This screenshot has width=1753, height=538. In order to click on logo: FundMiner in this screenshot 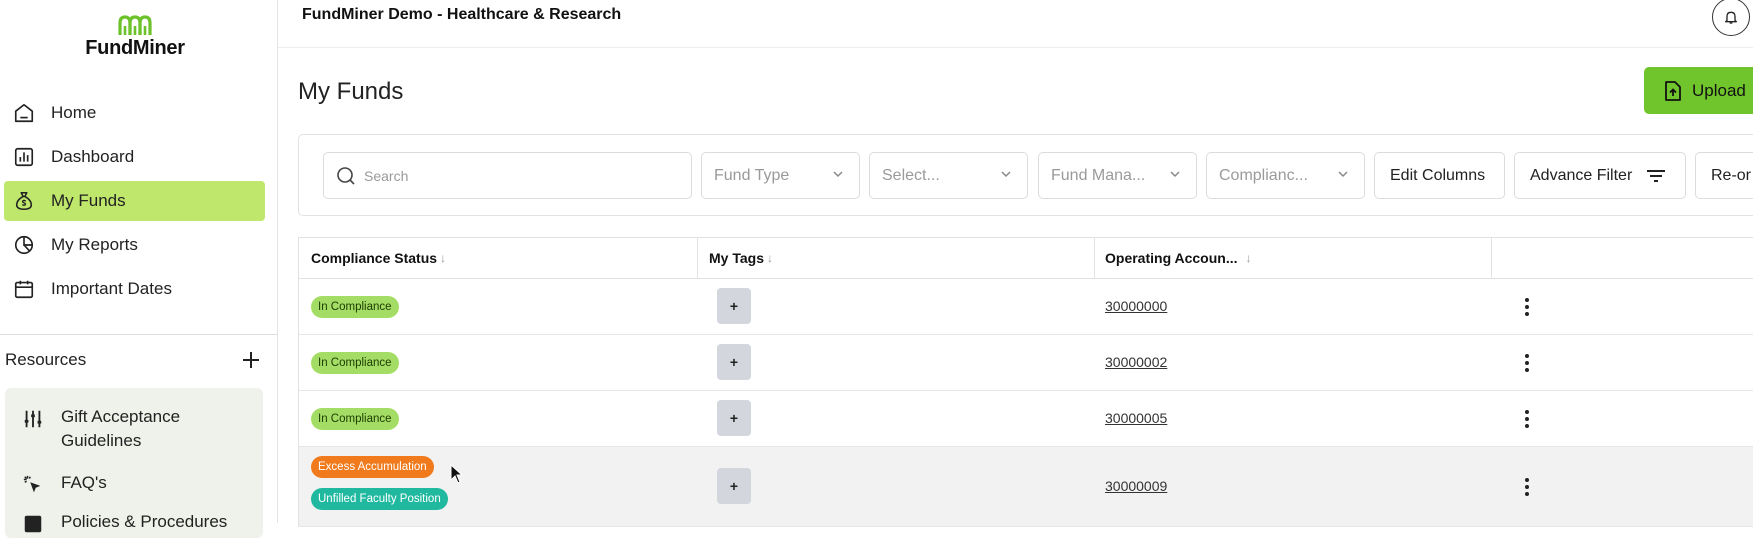, I will do `click(135, 39)`.